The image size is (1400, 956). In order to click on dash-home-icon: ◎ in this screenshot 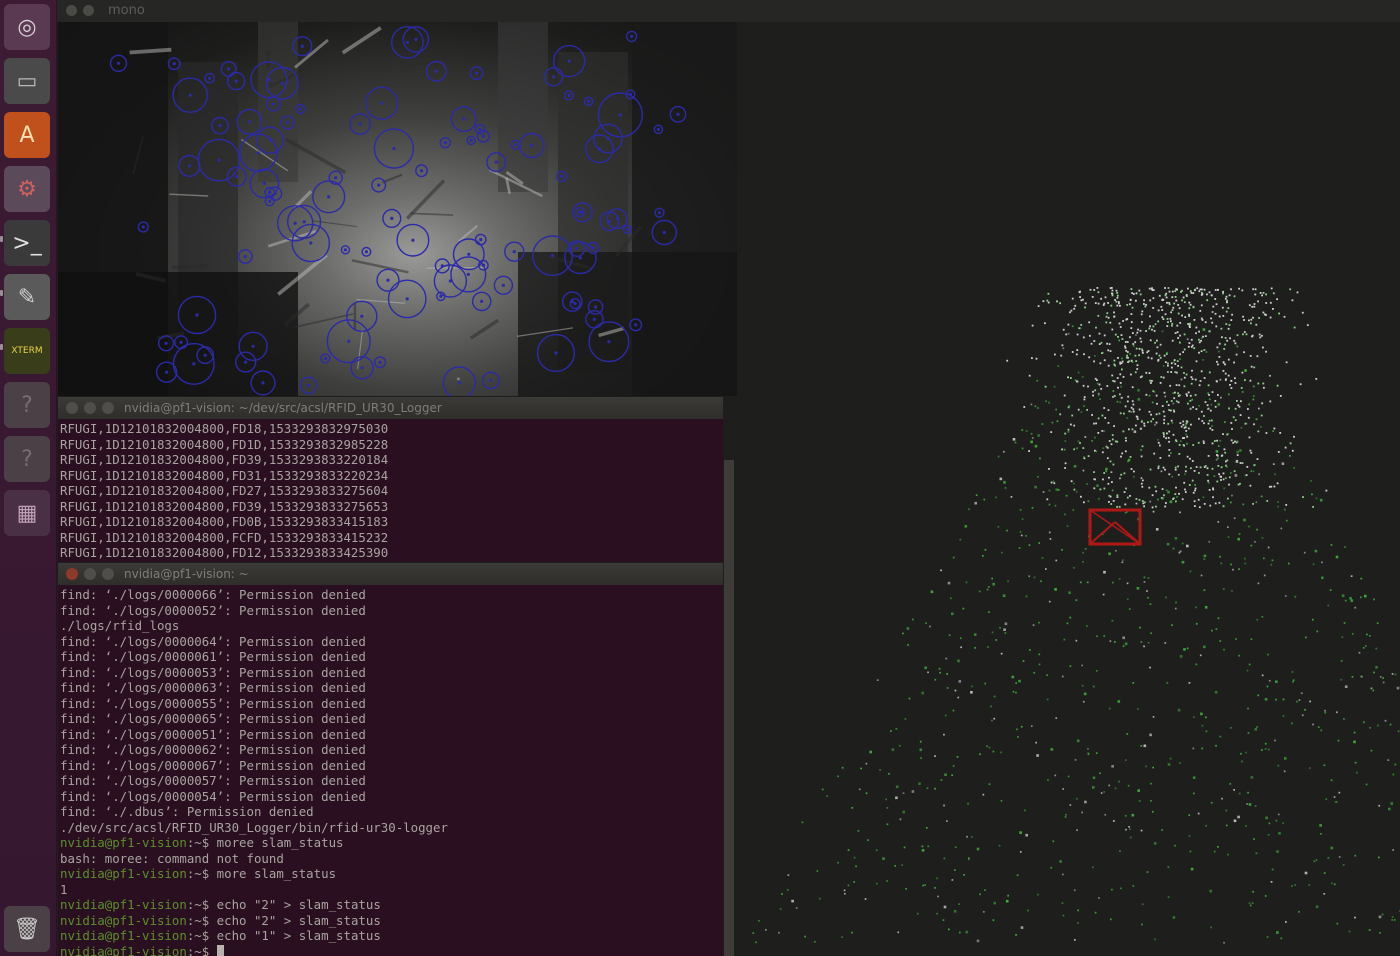, I will do `click(27, 27)`.